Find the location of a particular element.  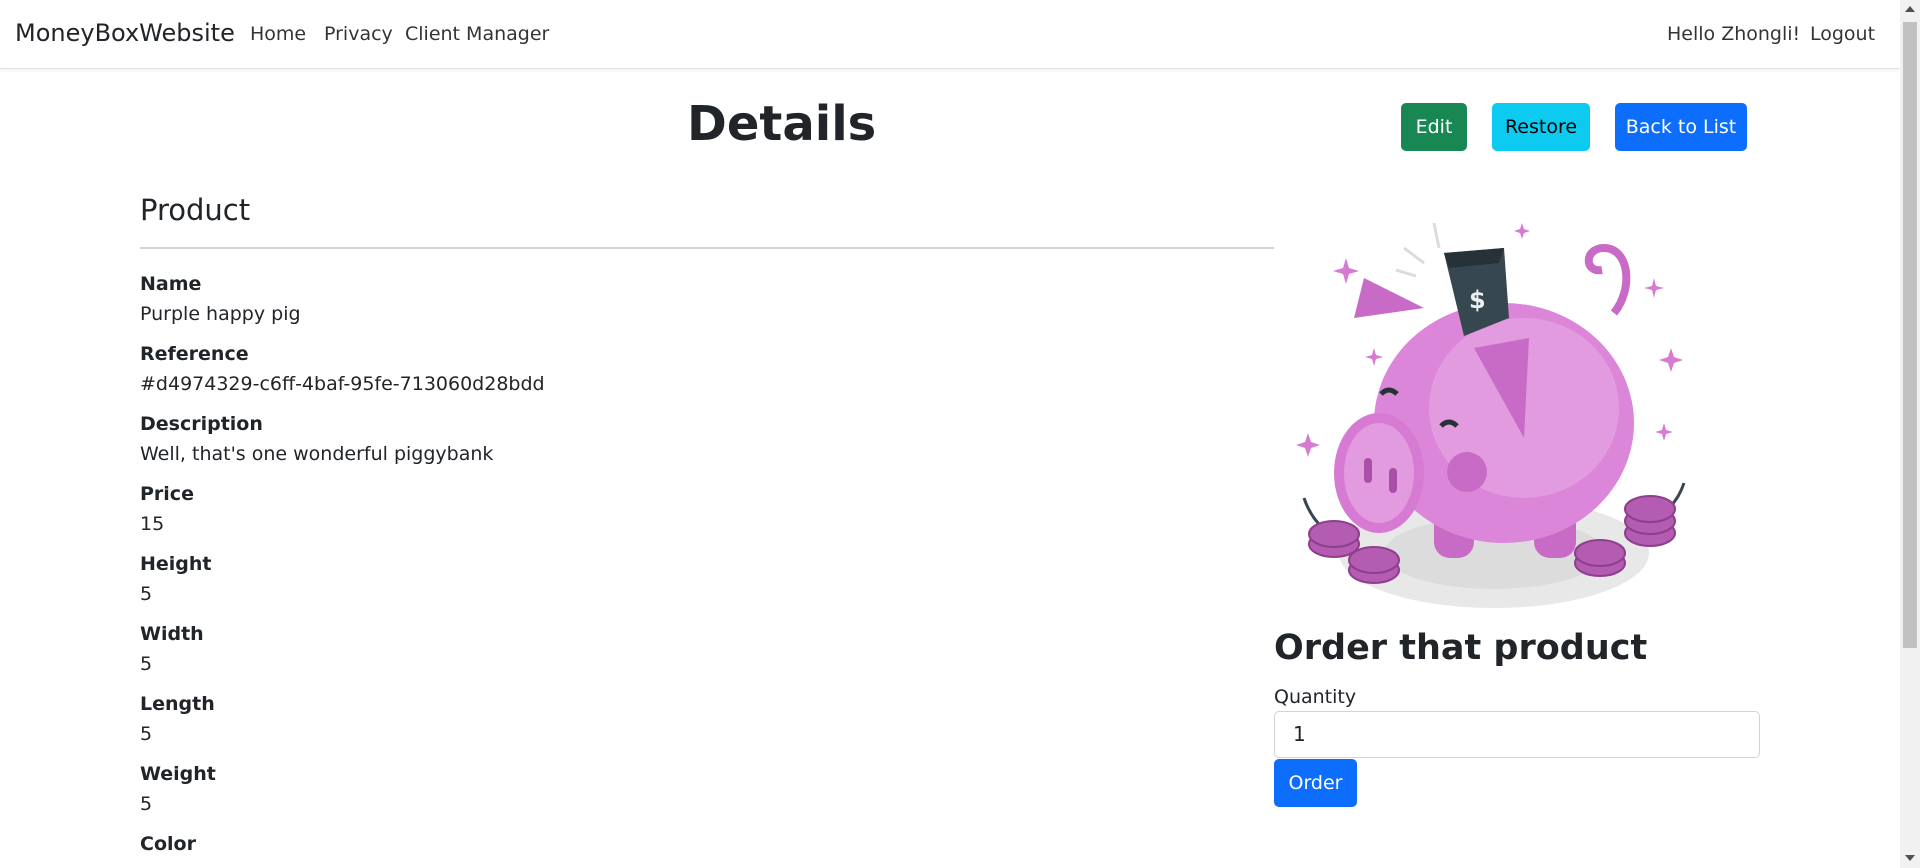

order-button: Order is located at coordinates (1315, 783).